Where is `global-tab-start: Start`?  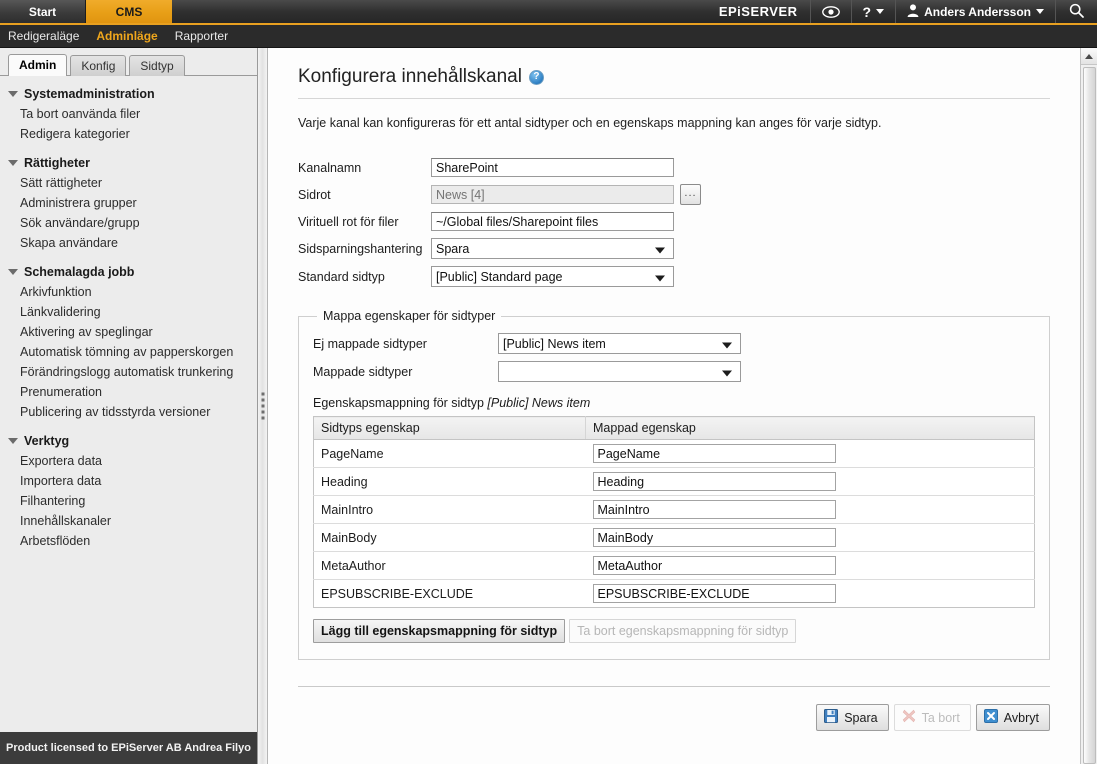 global-tab-start: Start is located at coordinates (43, 11).